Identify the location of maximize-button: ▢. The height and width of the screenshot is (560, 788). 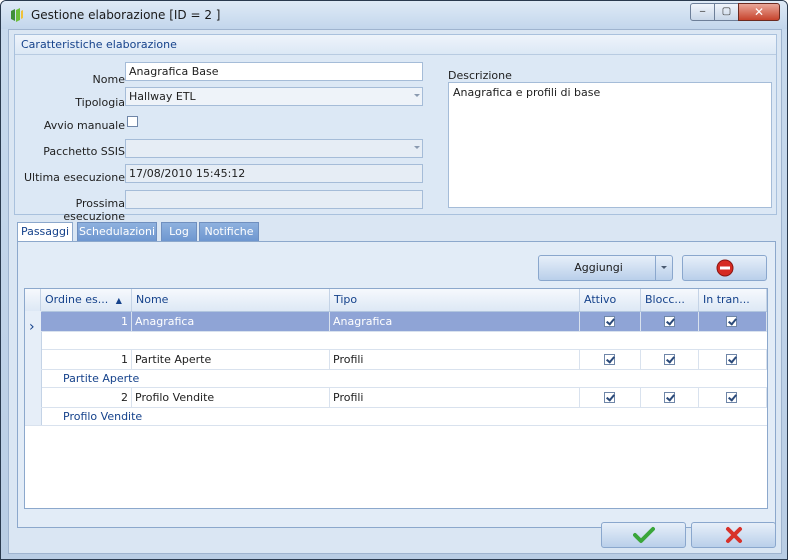
(726, 12).